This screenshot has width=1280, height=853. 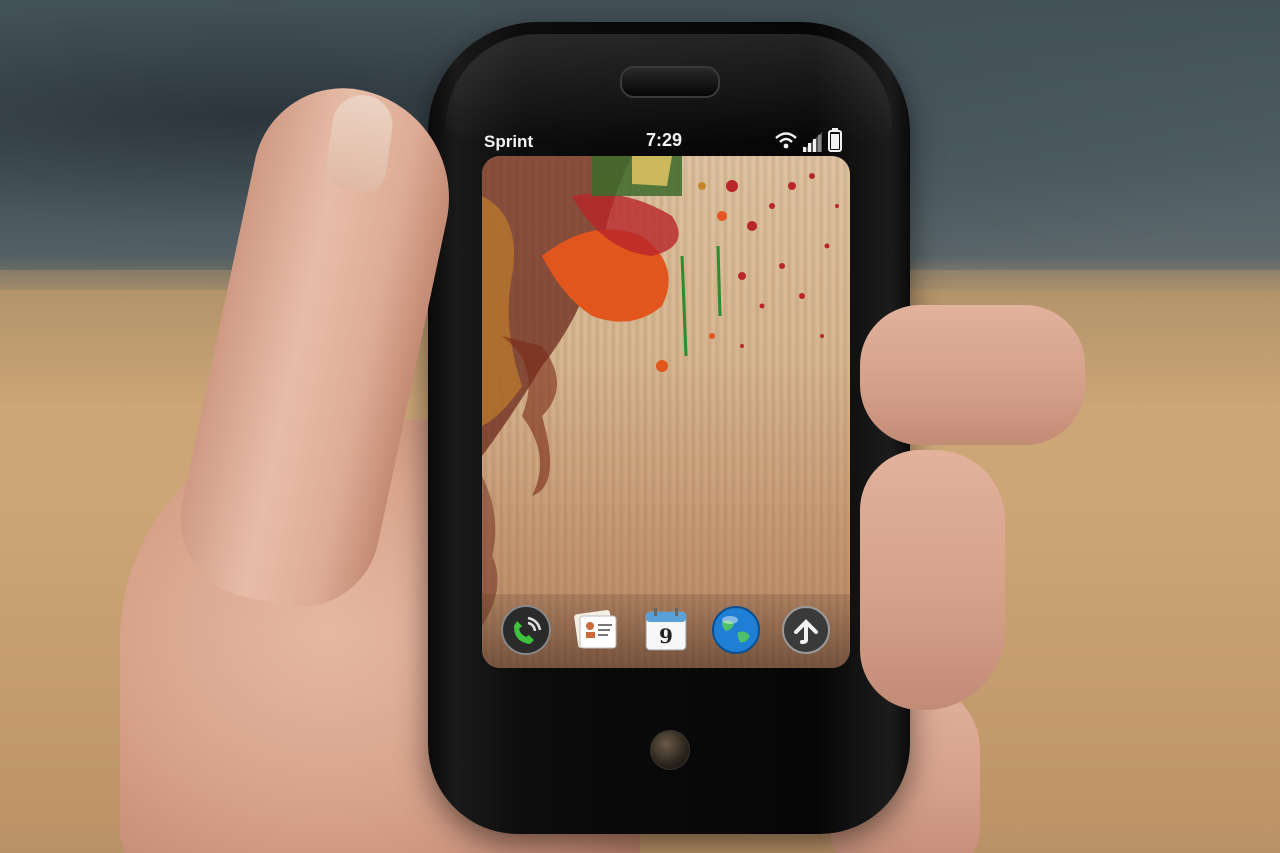 I want to click on wifi-icon, so click(x=786, y=140).